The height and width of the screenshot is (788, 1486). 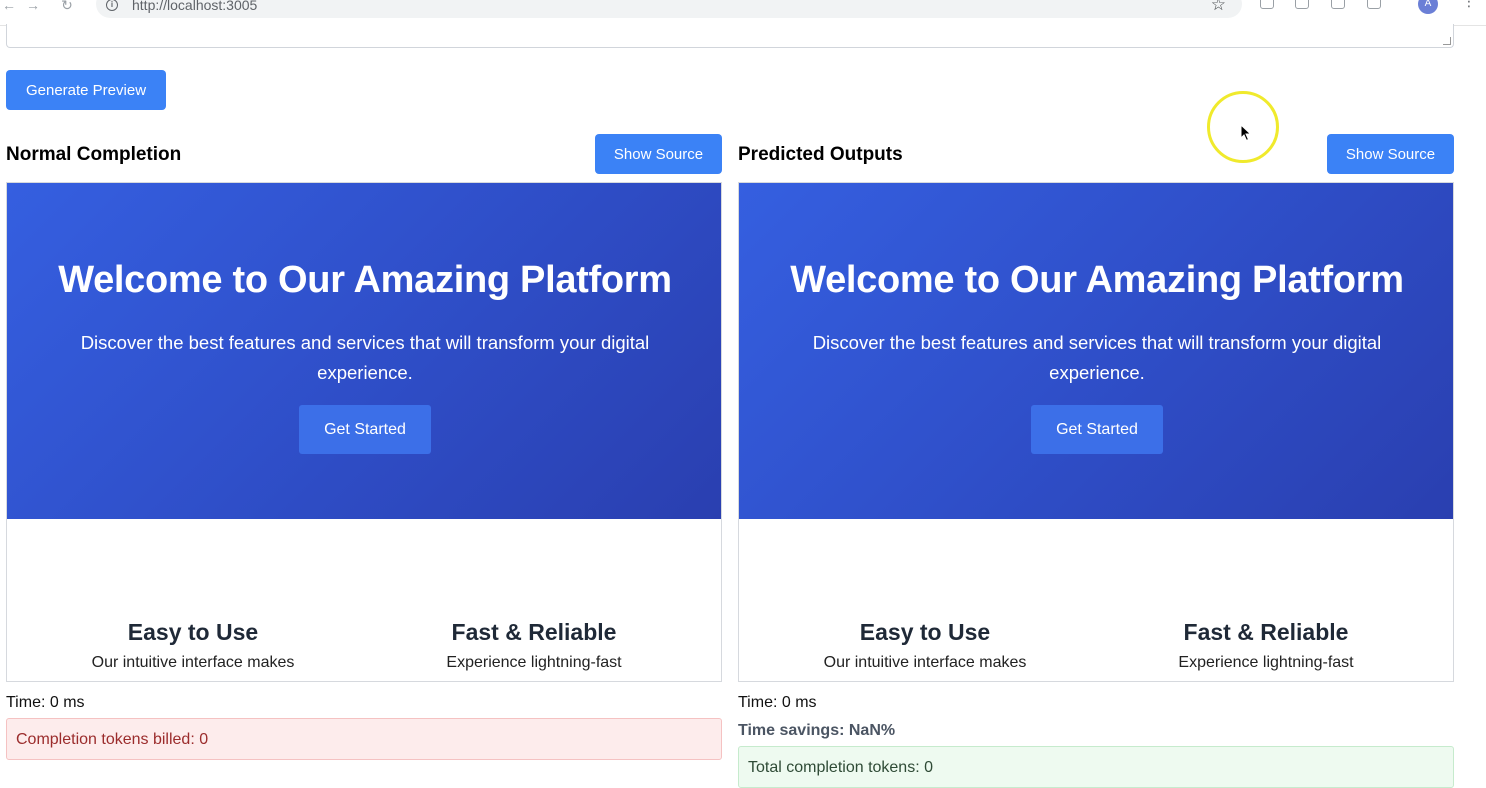 What do you see at coordinates (820, 154) in the screenshot?
I see `panel-title-predicted: Predicted Outputs` at bounding box center [820, 154].